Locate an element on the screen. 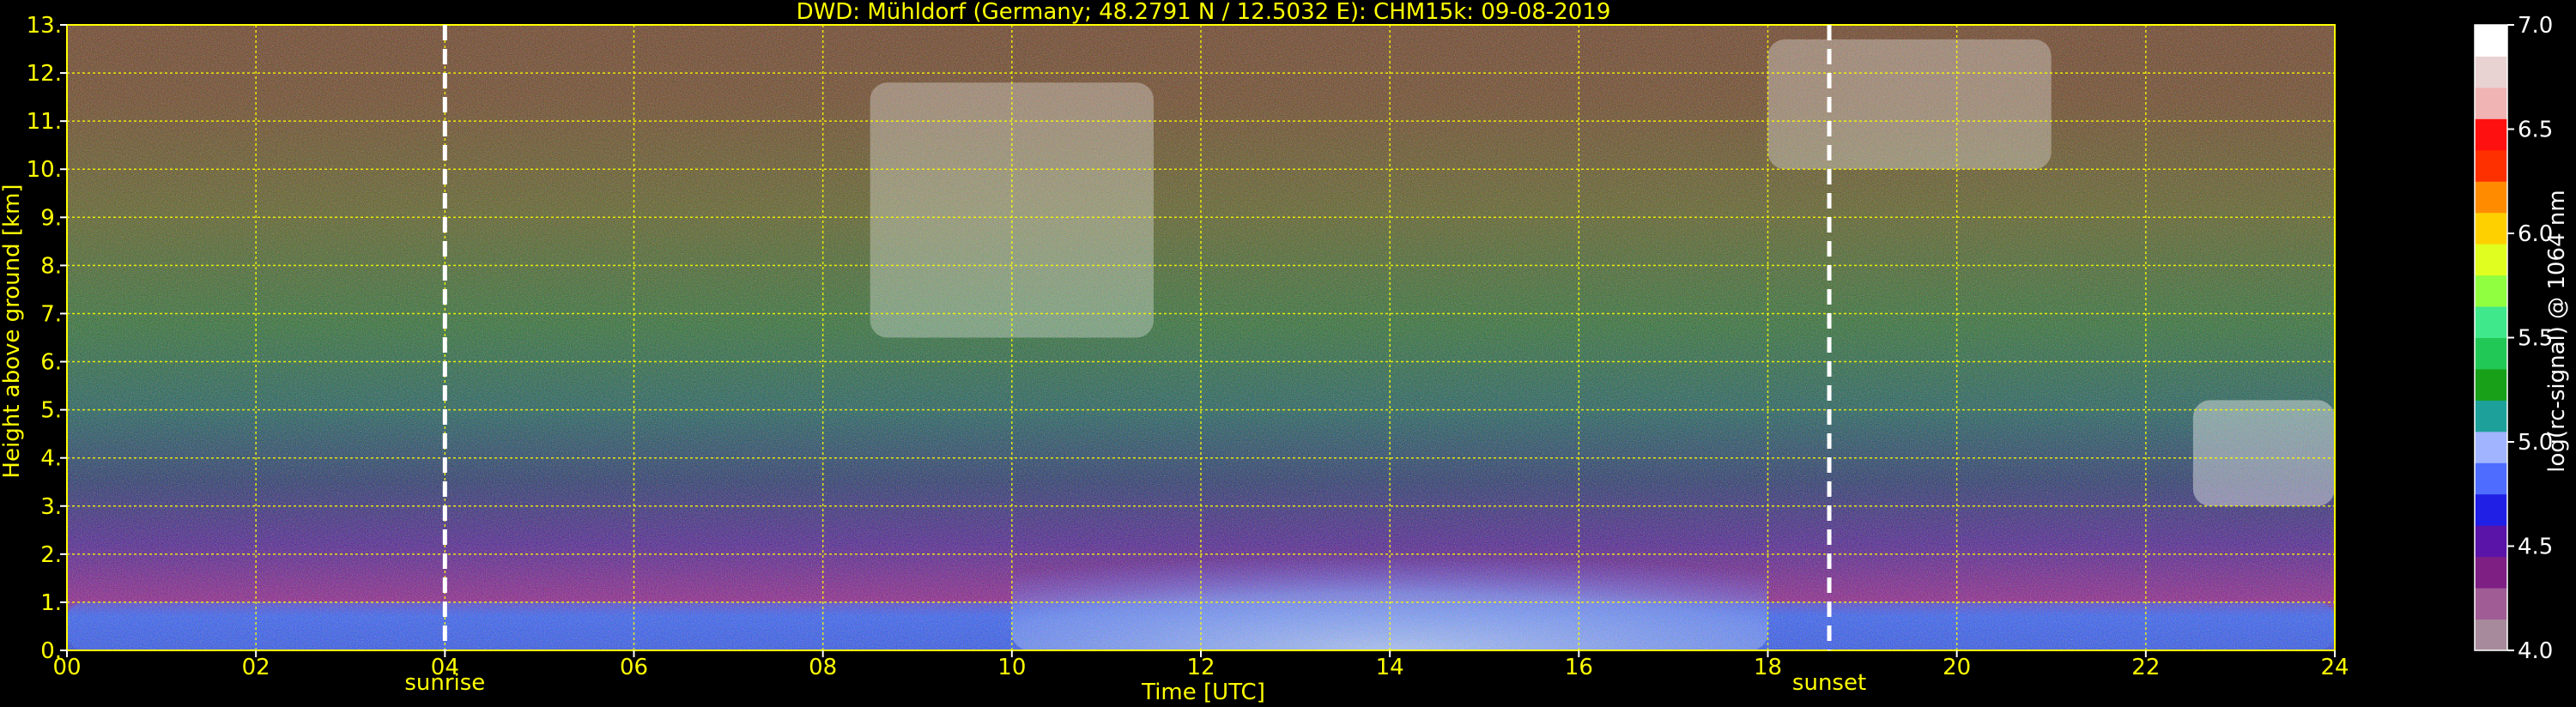 This screenshot has height=707, width=2576. y-tick-label: 4. is located at coordinates (51, 459).